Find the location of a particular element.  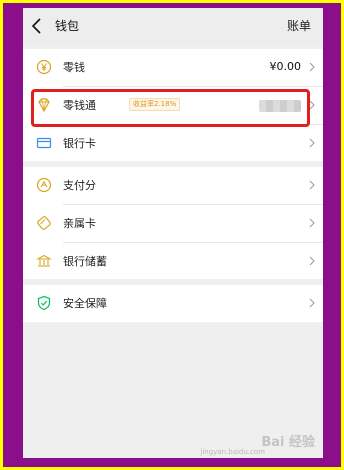

bank-card-row: 银行卡 is located at coordinates (173, 143).